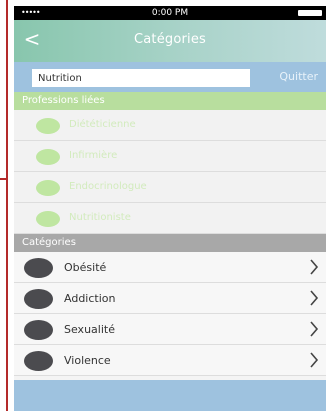 The width and height of the screenshot is (326, 411). I want to click on category-label: Violence, so click(87, 360).